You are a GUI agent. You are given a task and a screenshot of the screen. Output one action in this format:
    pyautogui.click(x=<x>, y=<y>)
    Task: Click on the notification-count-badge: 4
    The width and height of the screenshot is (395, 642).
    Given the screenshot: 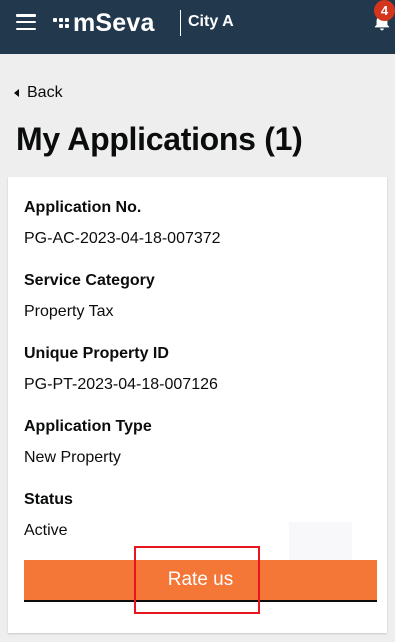 What is the action you would take?
    pyautogui.click(x=384, y=10)
    